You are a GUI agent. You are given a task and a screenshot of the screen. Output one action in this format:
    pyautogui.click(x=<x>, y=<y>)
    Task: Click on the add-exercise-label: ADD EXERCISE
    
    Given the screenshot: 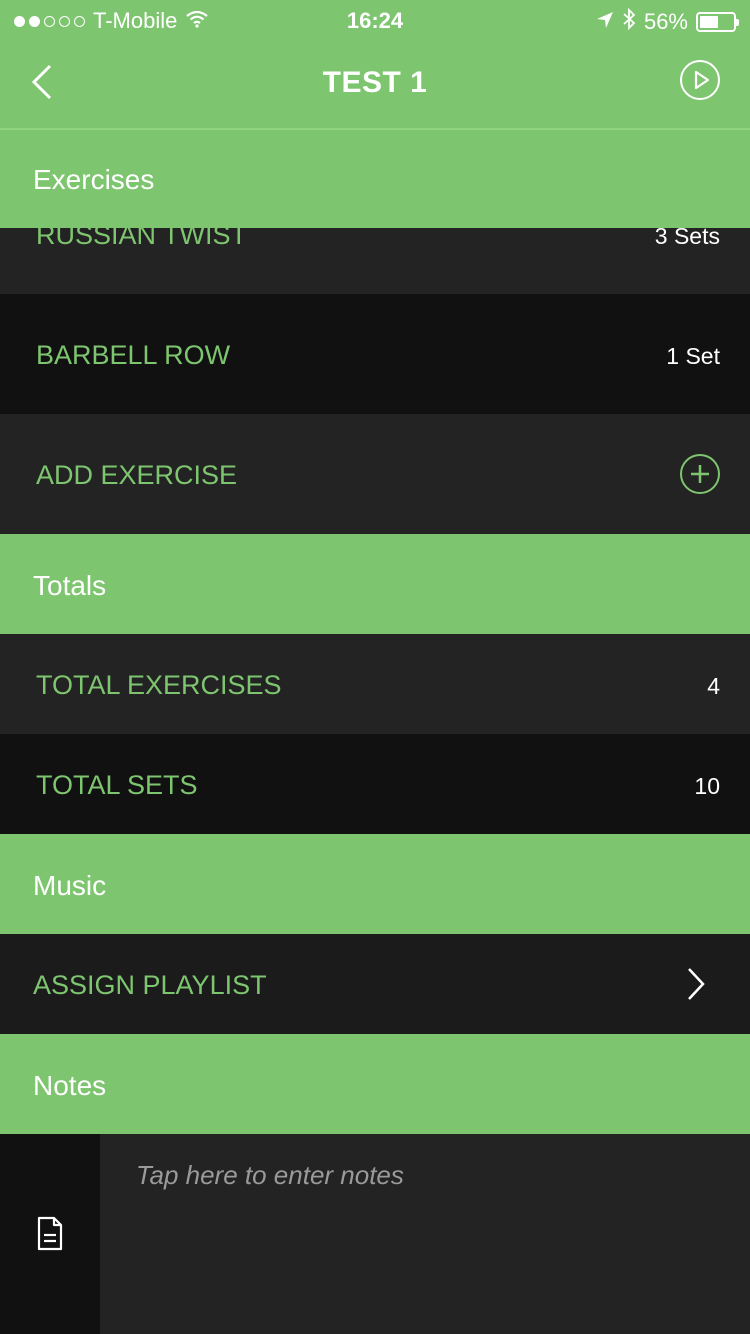 What is the action you would take?
    pyautogui.click(x=137, y=475)
    